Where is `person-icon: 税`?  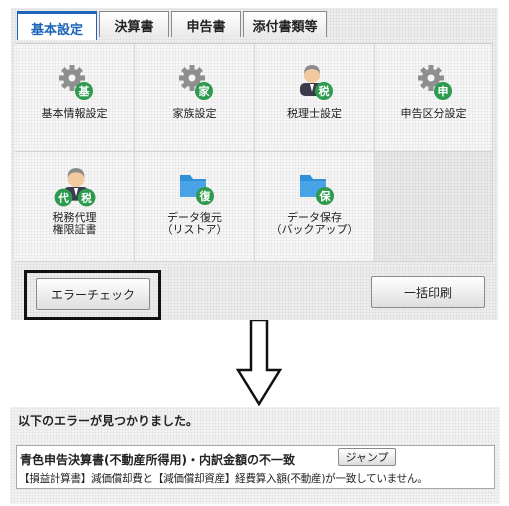 person-icon: 税 is located at coordinates (316, 82).